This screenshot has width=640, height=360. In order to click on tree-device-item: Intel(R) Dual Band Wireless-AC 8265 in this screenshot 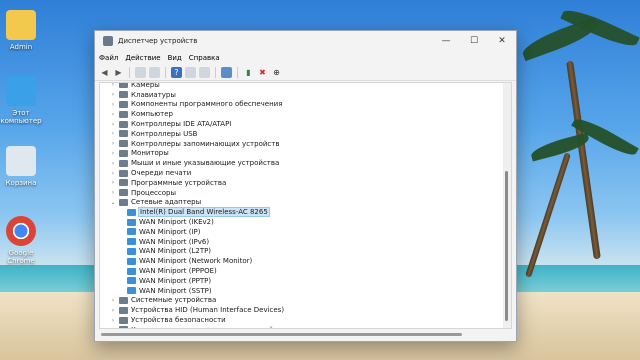, I will do `click(300, 212)`.